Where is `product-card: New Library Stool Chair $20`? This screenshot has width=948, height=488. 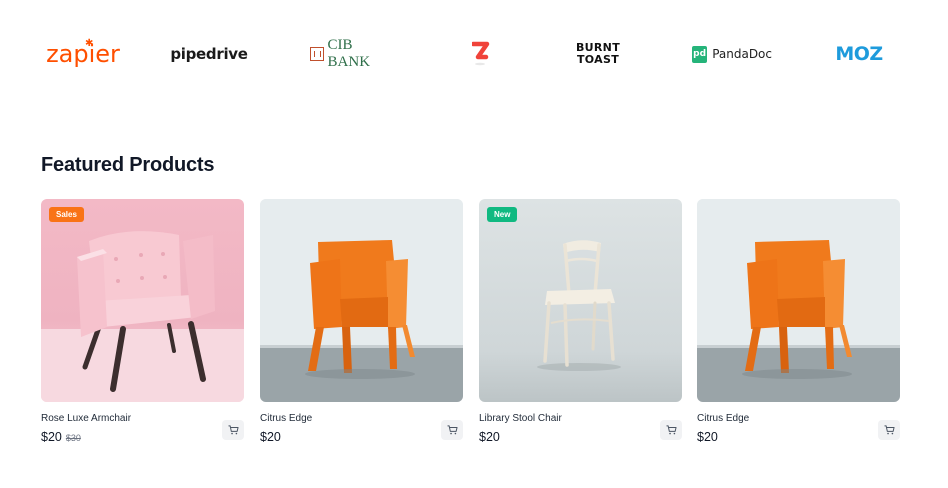 product-card: New Library Stool Chair $20 is located at coordinates (580, 324).